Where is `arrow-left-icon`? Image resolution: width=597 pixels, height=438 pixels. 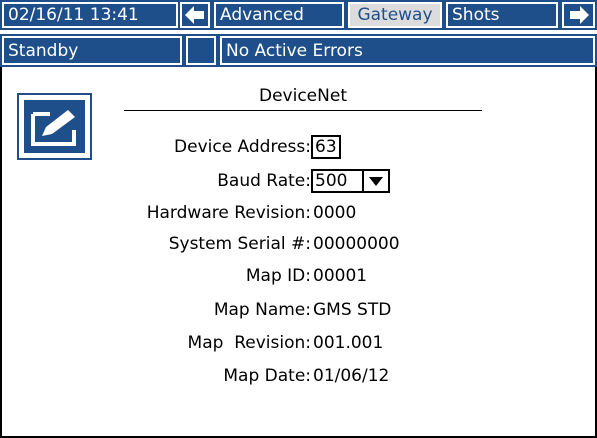 arrow-left-icon is located at coordinates (194, 15).